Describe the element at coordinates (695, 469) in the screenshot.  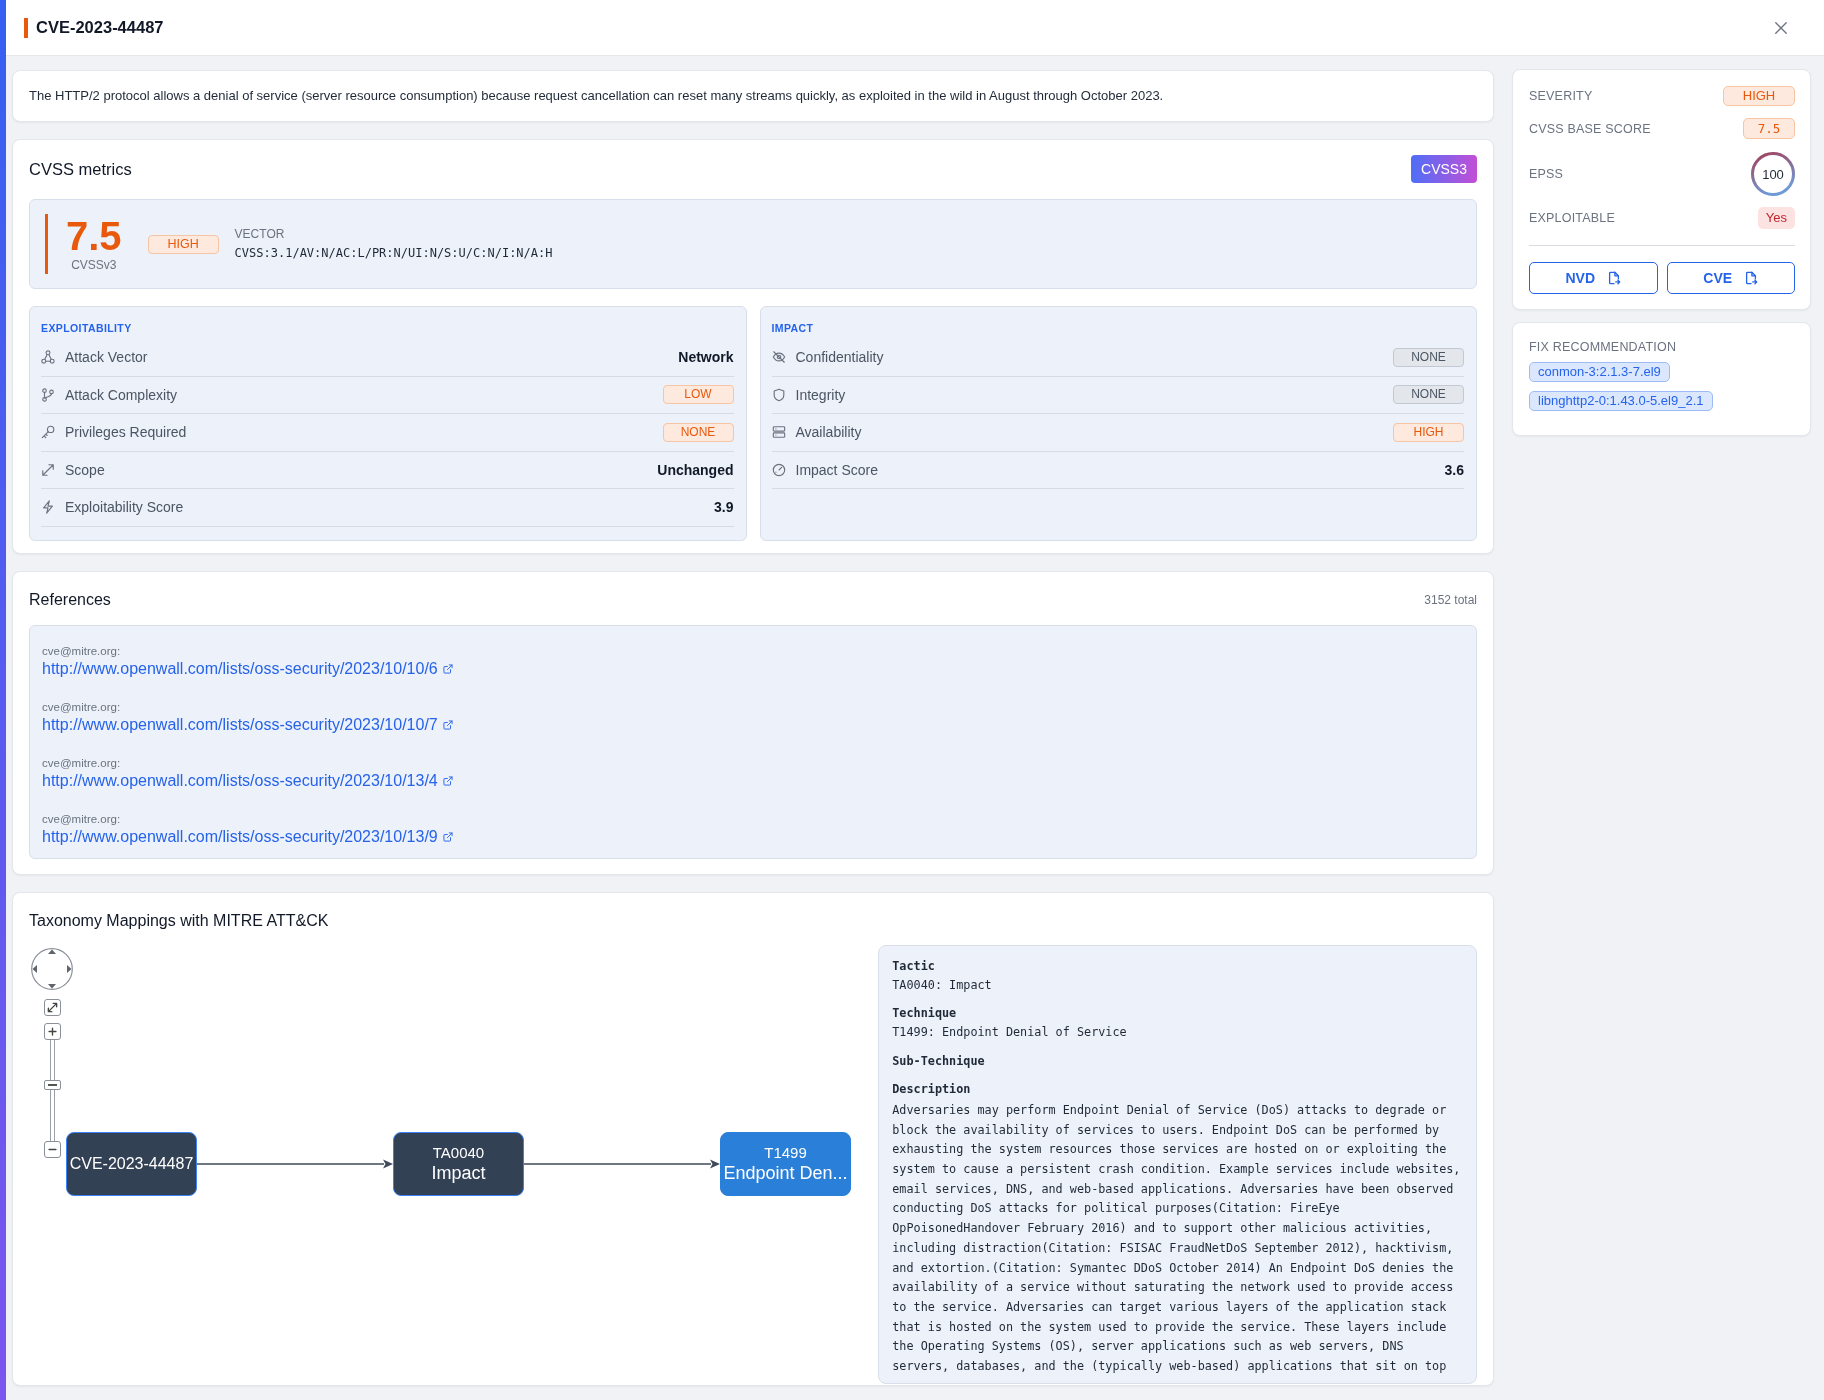
I see `metric-value: Unchanged` at that location.